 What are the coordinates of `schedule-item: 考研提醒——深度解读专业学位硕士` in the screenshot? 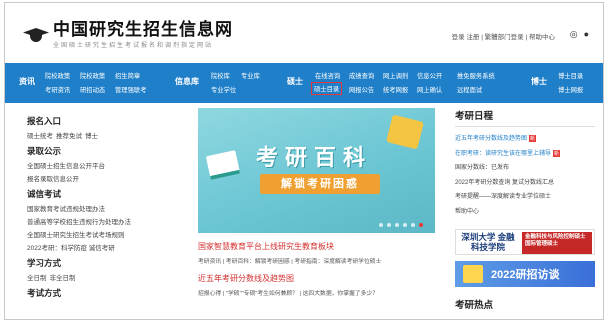 It's located at (525, 195).